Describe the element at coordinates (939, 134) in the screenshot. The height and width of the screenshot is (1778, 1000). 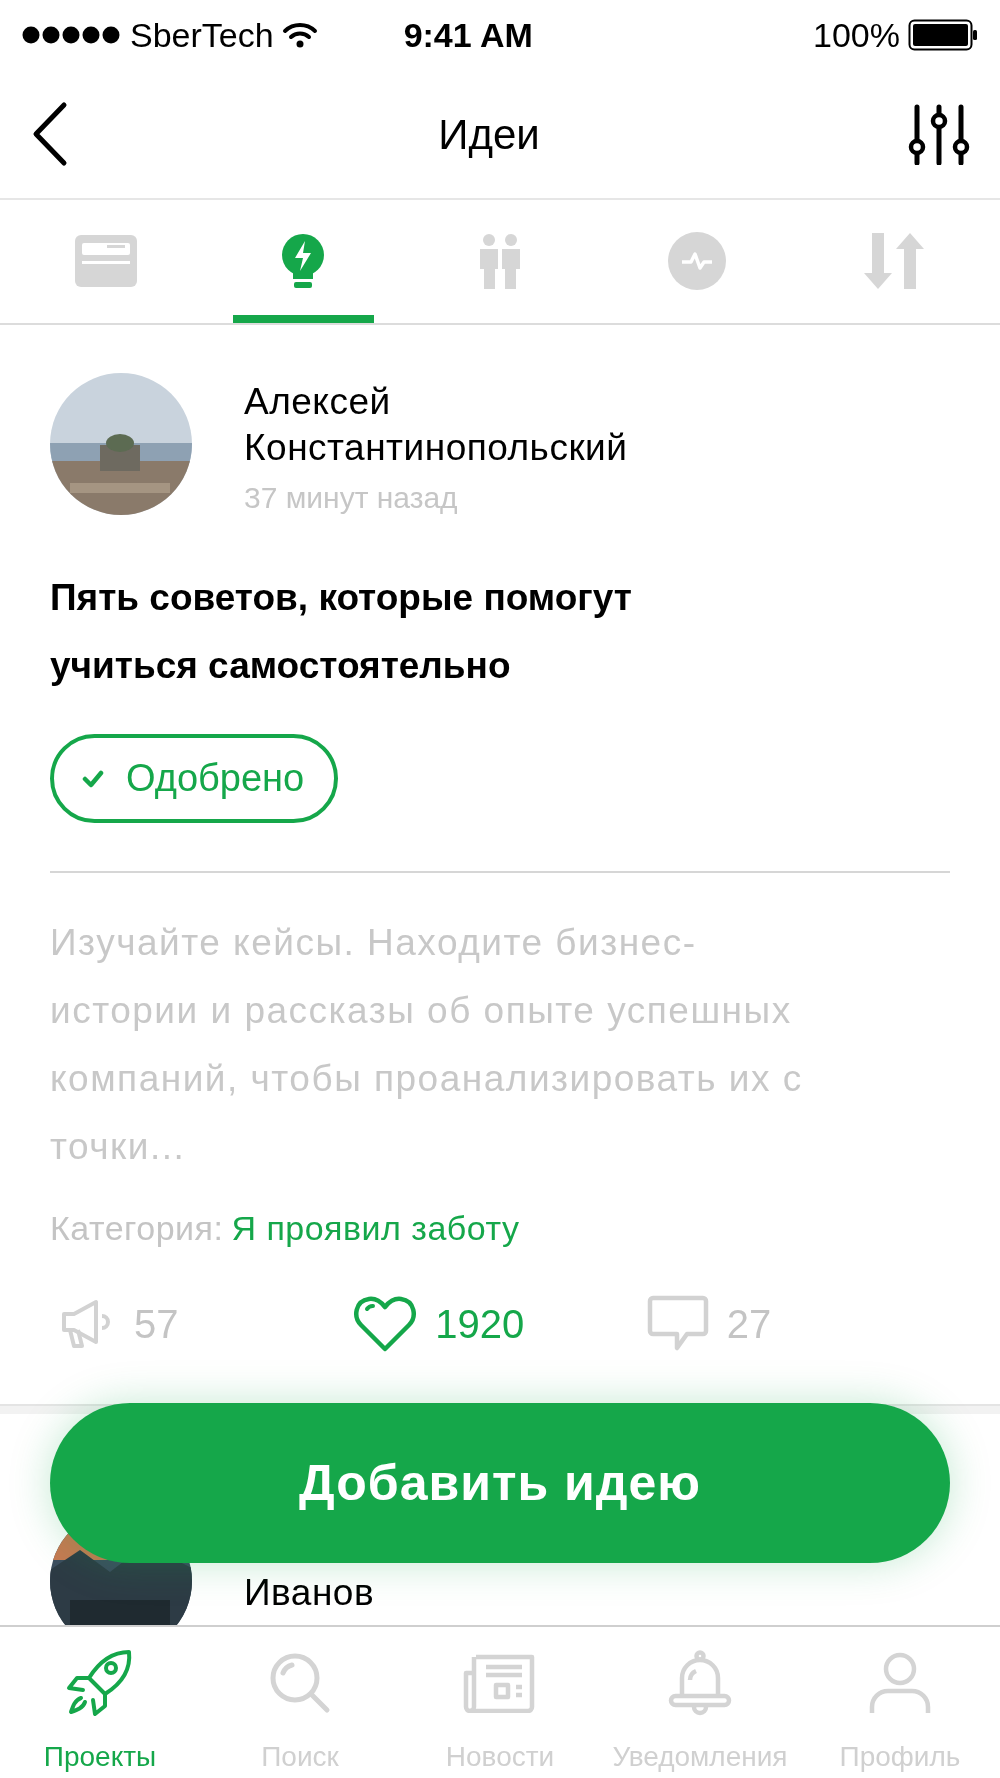
I see `filter-button` at that location.